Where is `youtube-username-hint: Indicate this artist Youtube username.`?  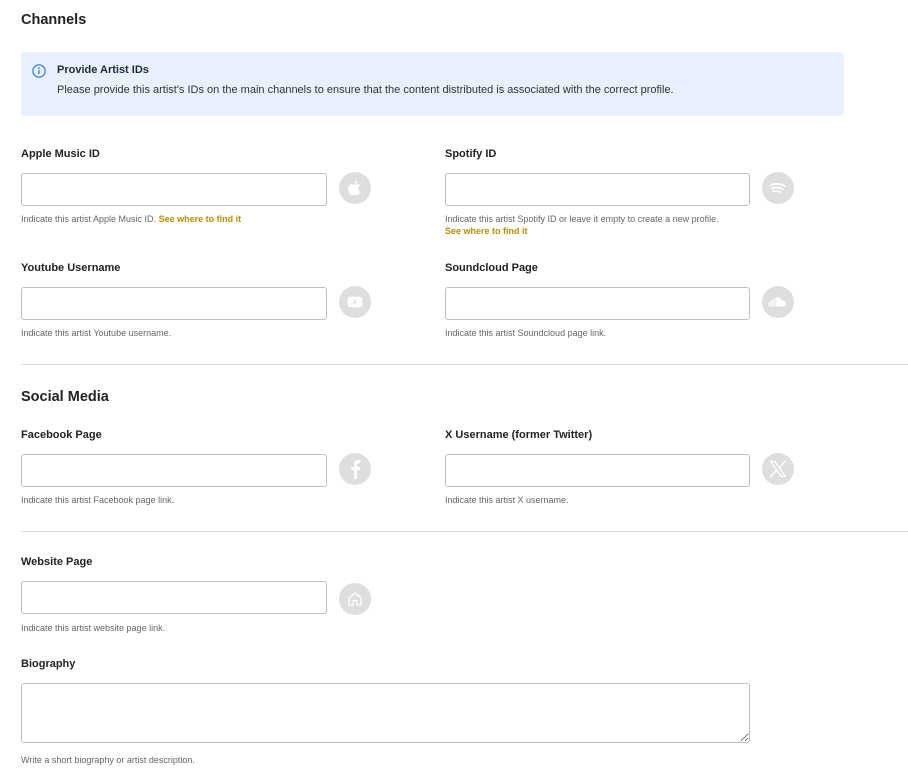 youtube-username-hint: Indicate this artist Youtube username. is located at coordinates (96, 333).